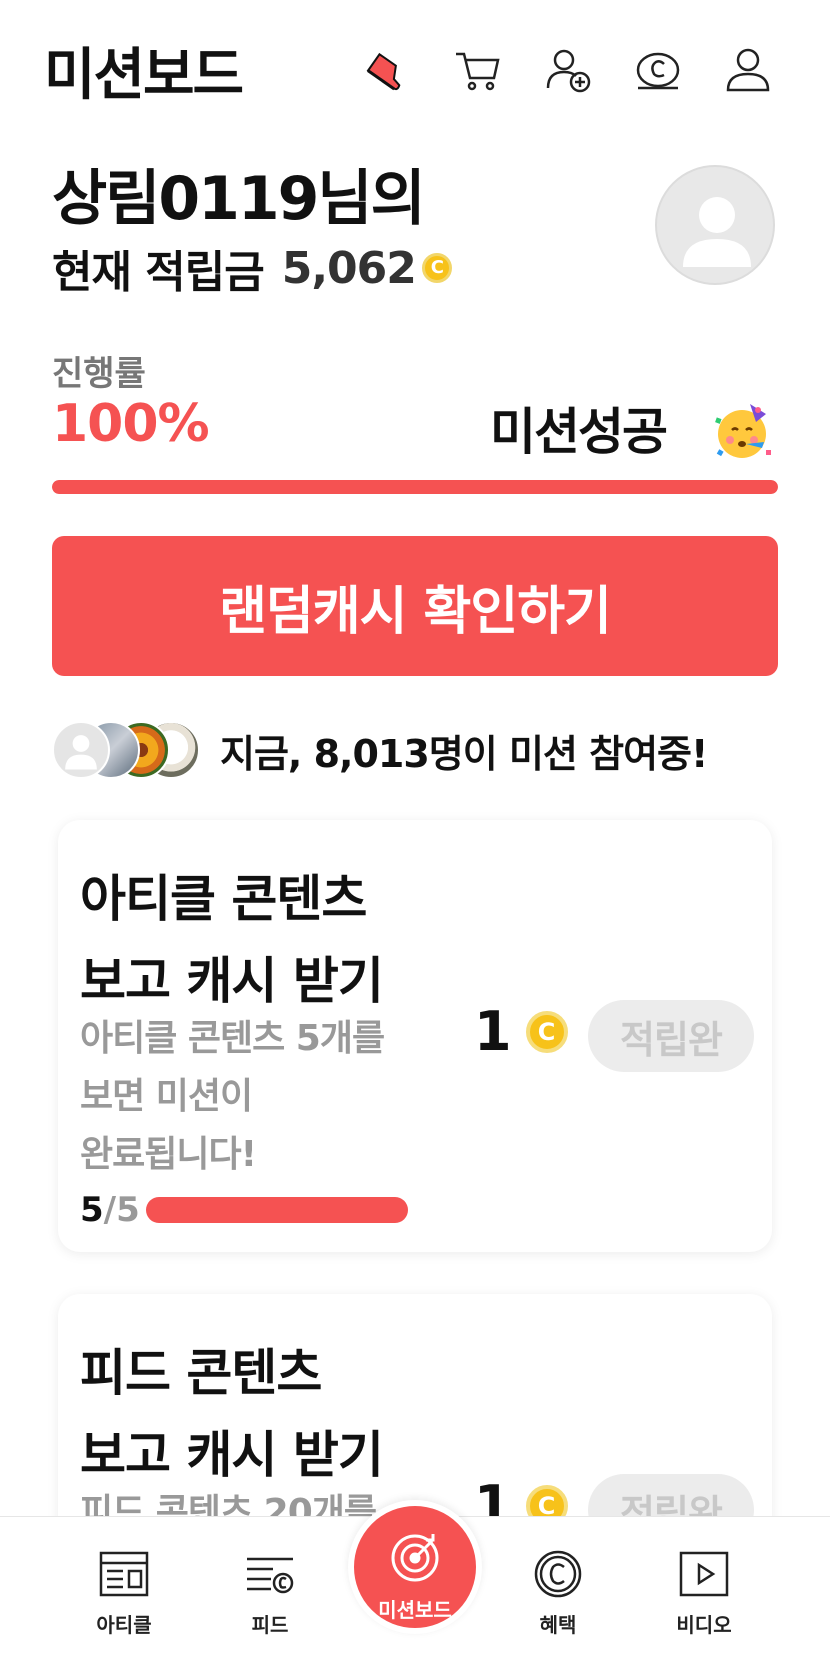  What do you see at coordinates (168, 1154) in the screenshot?
I see `mission-desc-line: 완료됩니다!` at bounding box center [168, 1154].